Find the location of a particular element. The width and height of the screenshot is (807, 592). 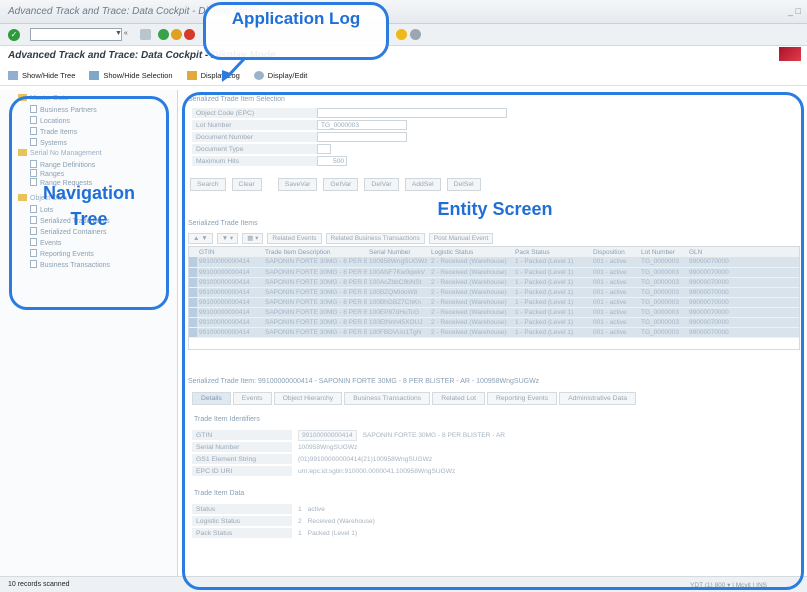

navigation-tree-callout-label: Navigation Tree is located at coordinates (88, 206).